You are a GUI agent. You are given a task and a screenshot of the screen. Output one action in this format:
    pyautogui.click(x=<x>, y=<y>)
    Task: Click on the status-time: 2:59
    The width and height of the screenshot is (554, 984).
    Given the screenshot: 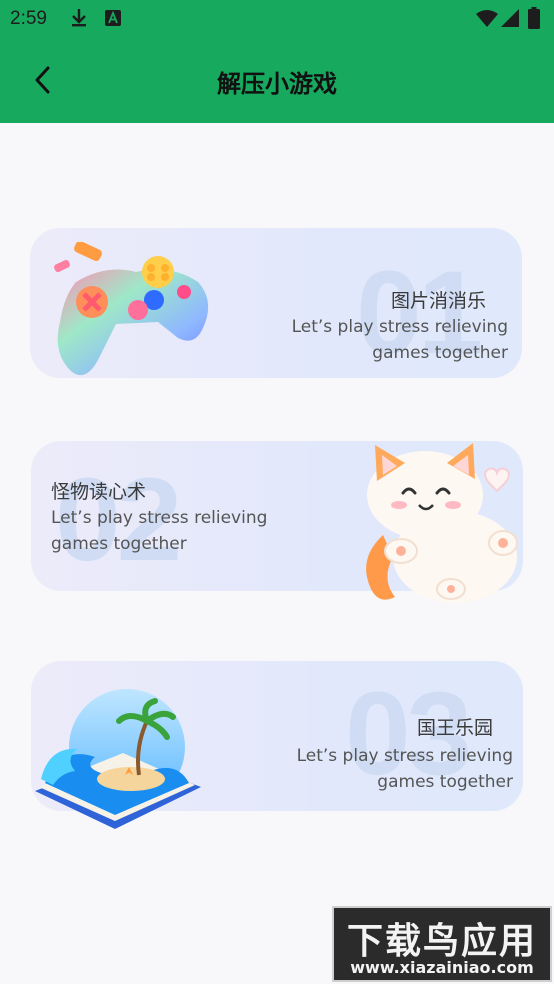 What is the action you would take?
    pyautogui.click(x=28, y=18)
    